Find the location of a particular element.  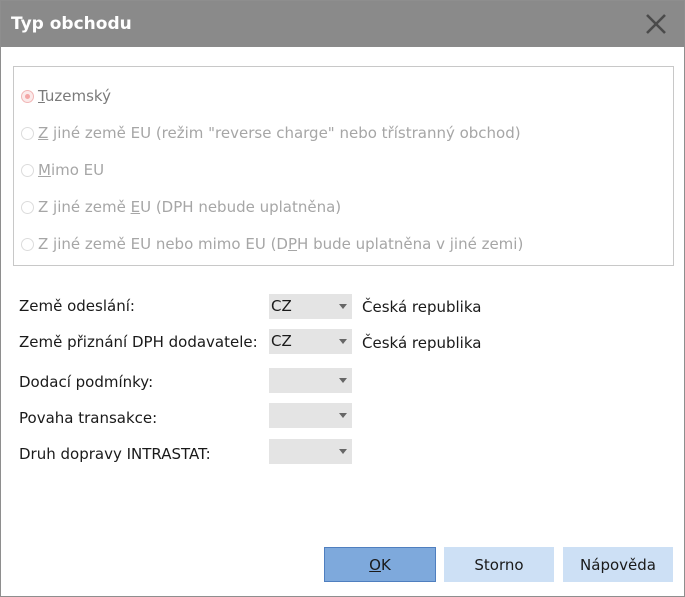

vat-country-name: Česká republika is located at coordinates (422, 343).